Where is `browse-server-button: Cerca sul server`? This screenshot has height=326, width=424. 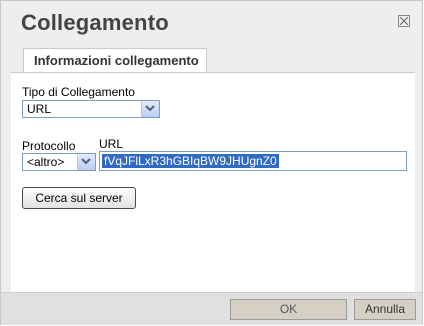
browse-server-button: Cerca sul server is located at coordinates (79, 198).